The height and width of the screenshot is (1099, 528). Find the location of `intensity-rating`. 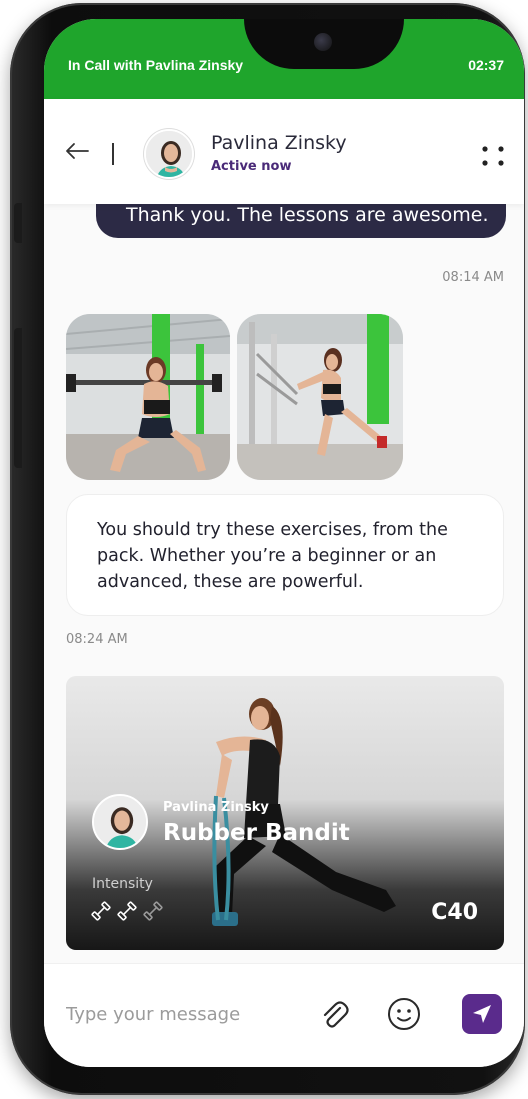

intensity-rating is located at coordinates (127, 911).